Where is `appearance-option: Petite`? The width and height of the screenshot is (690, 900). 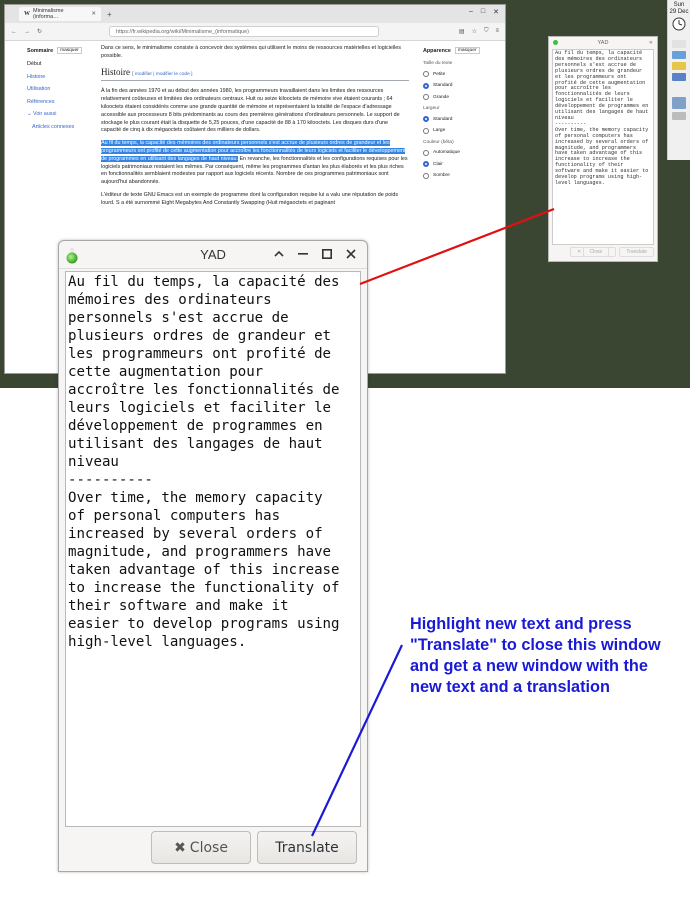
appearance-option: Petite is located at coordinates (460, 74).